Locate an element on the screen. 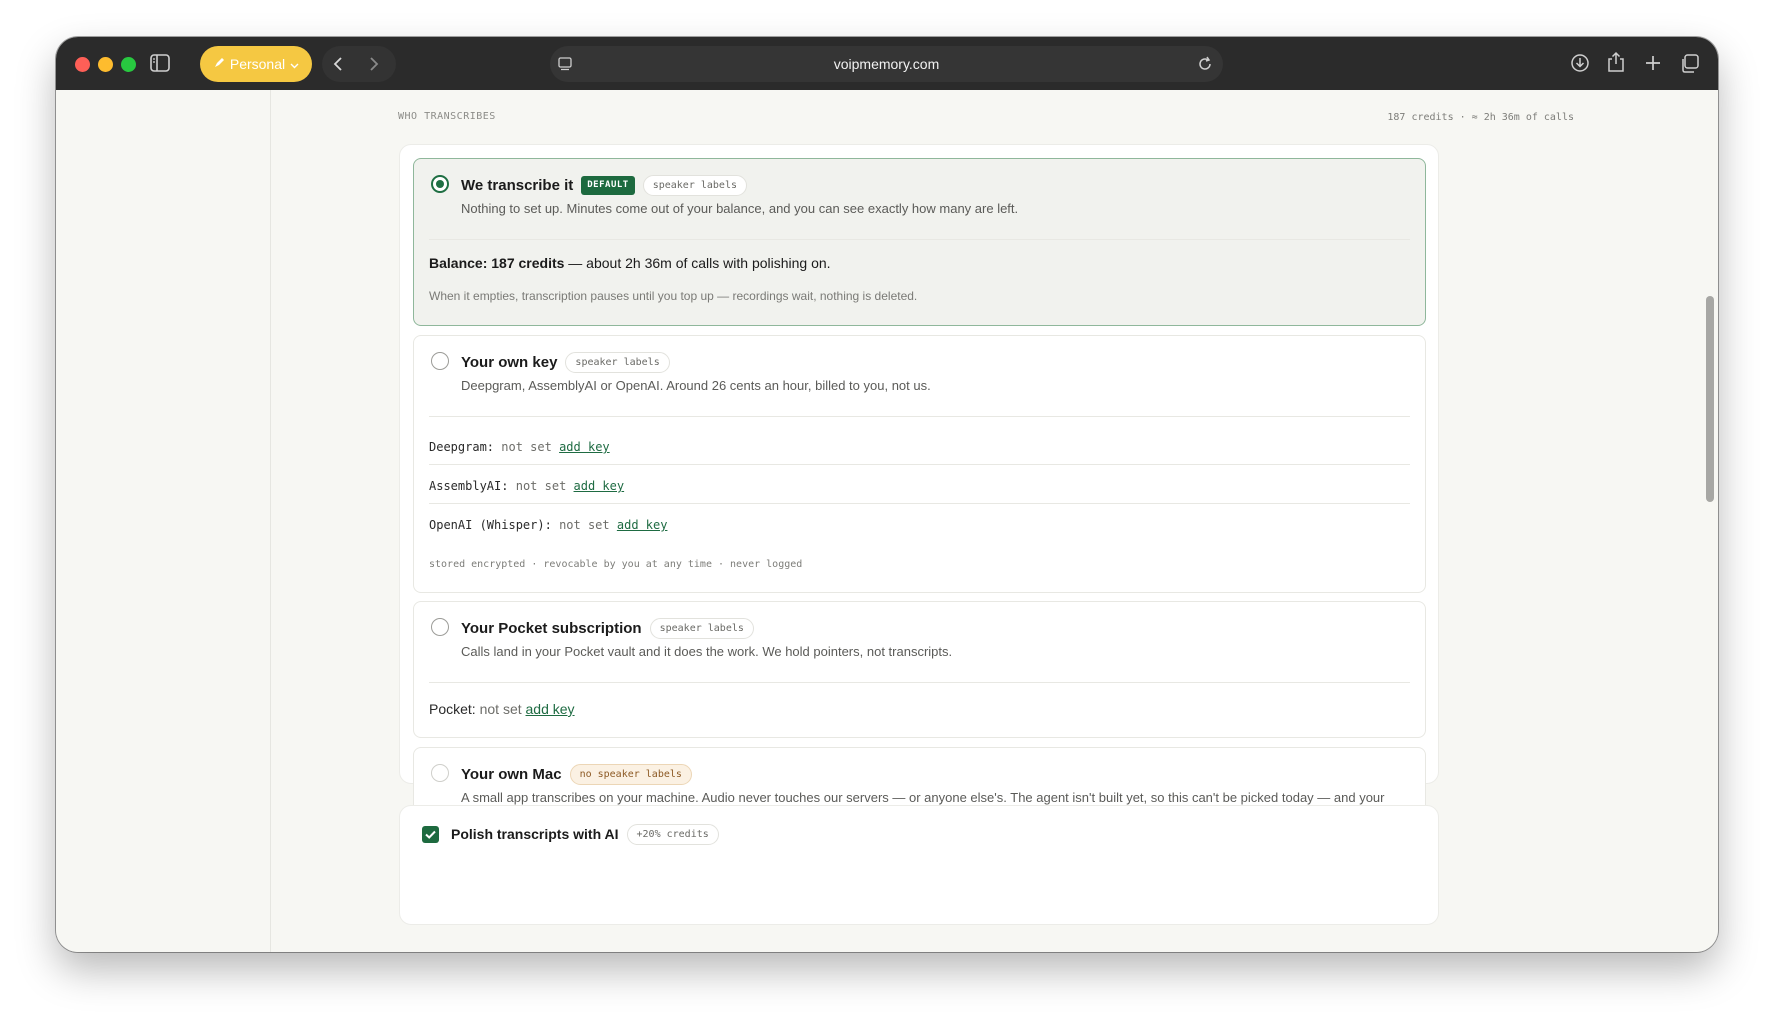  checkmark-icon is located at coordinates (430, 834).